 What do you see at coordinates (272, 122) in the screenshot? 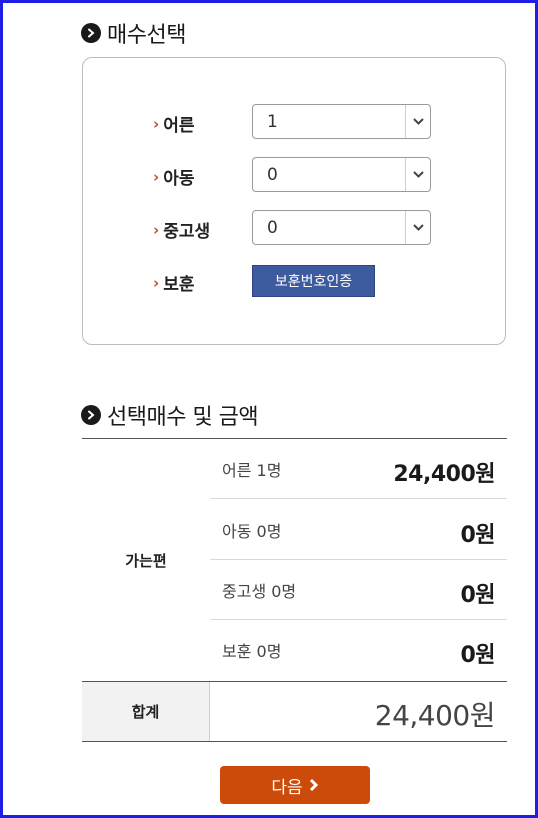
I see `adult-count-value: 1` at bounding box center [272, 122].